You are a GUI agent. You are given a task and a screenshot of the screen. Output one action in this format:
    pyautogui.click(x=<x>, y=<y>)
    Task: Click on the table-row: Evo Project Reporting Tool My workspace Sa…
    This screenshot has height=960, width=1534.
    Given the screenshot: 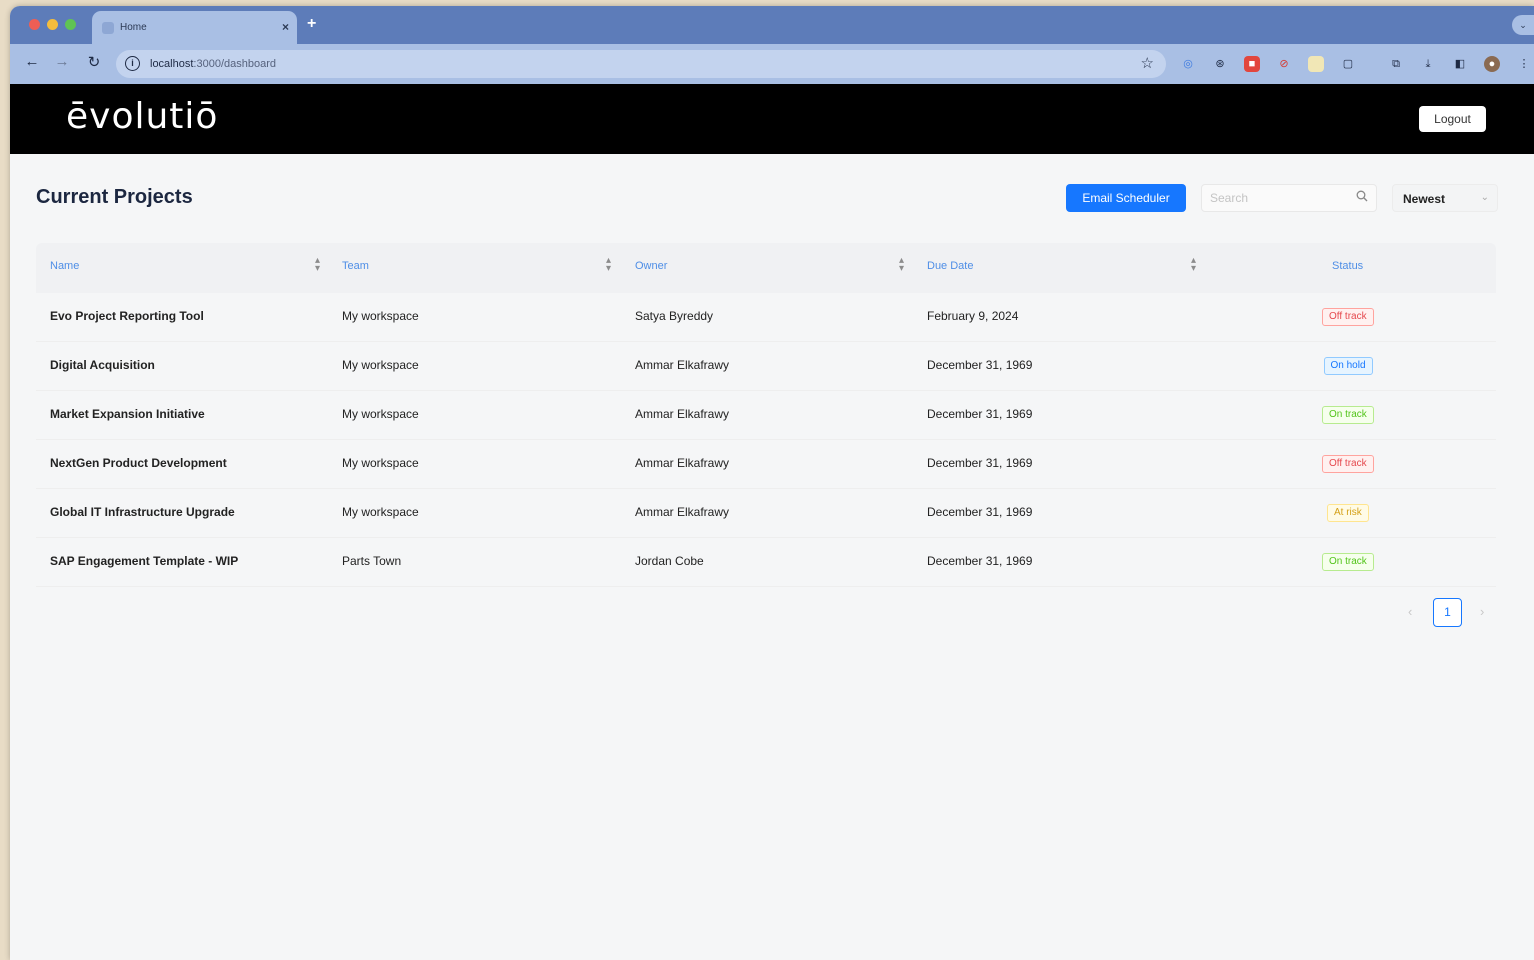 What is the action you would take?
    pyautogui.click(x=766, y=317)
    